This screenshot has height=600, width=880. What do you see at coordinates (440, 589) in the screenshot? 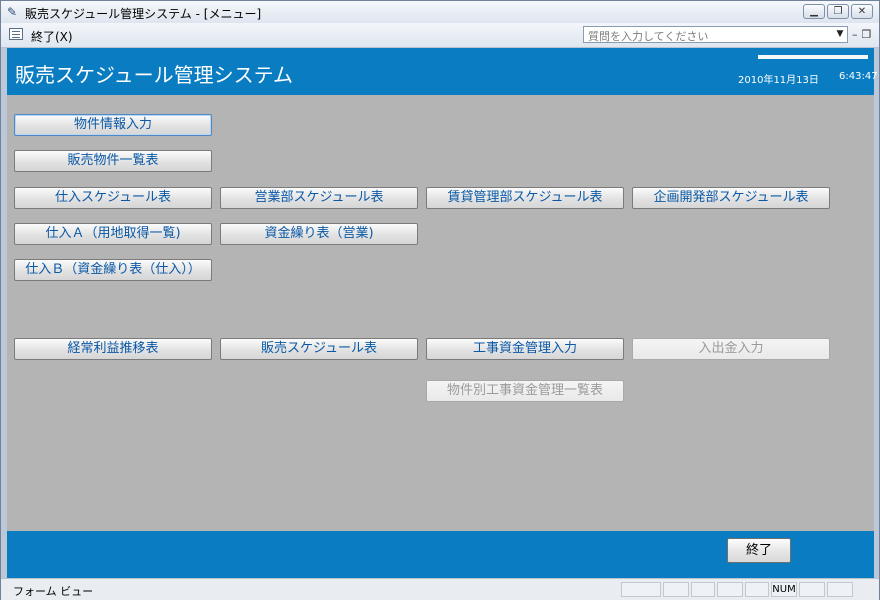
I see `status-bar: フォーム ビュー NUM` at bounding box center [440, 589].